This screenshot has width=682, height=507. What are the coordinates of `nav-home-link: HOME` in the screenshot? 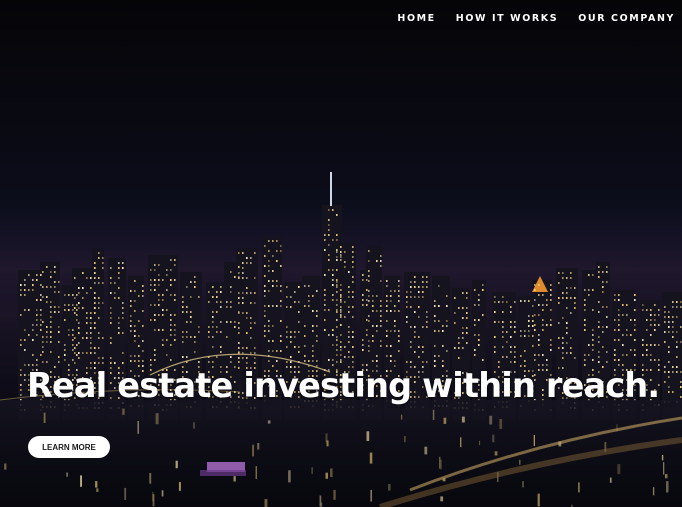 It's located at (416, 18).